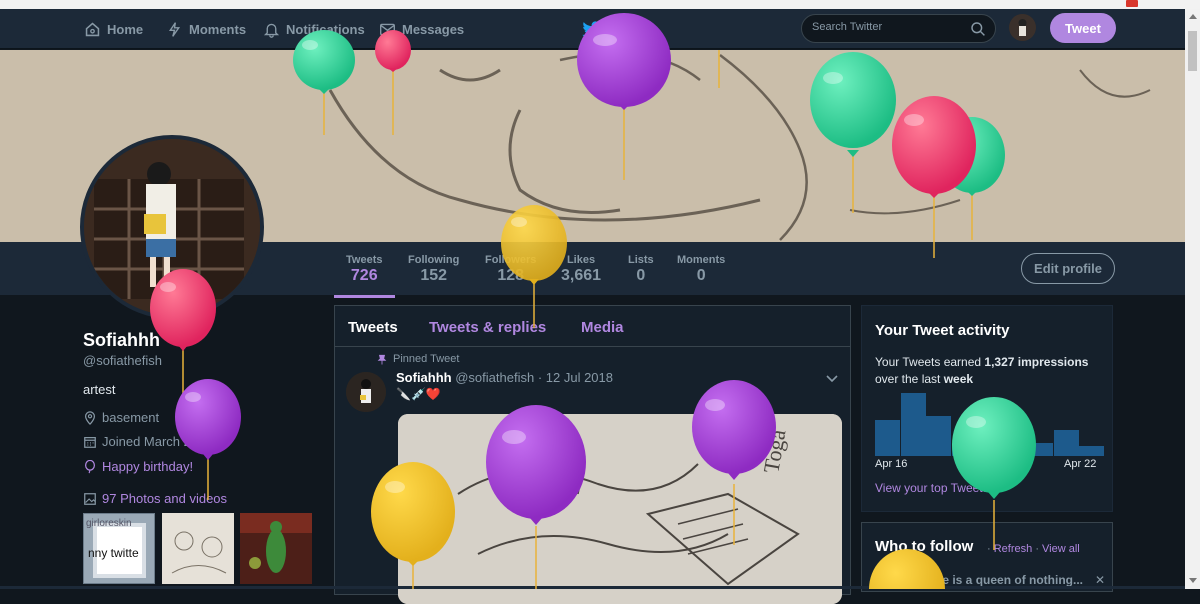  What do you see at coordinates (157, 441) in the screenshot?
I see `profile-joined-text: Joined March 2018` at bounding box center [157, 441].